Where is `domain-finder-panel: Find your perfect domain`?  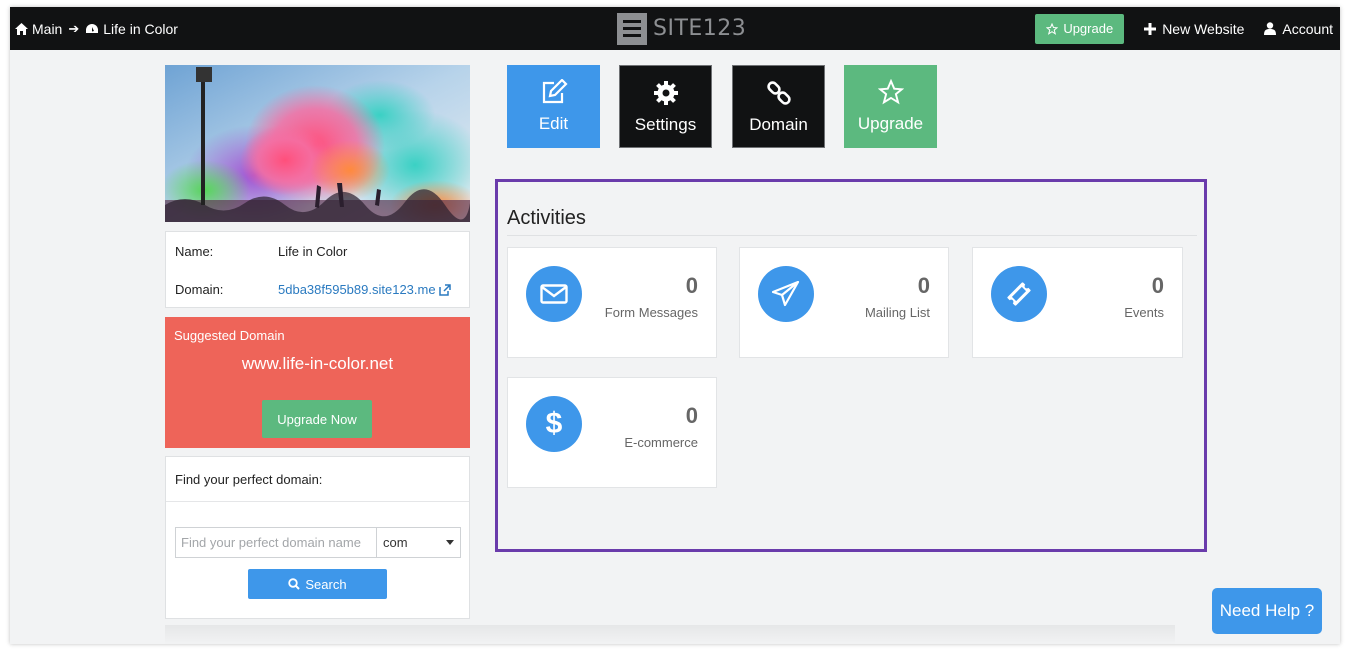 domain-finder-panel: Find your perfect domain is located at coordinates (317, 537).